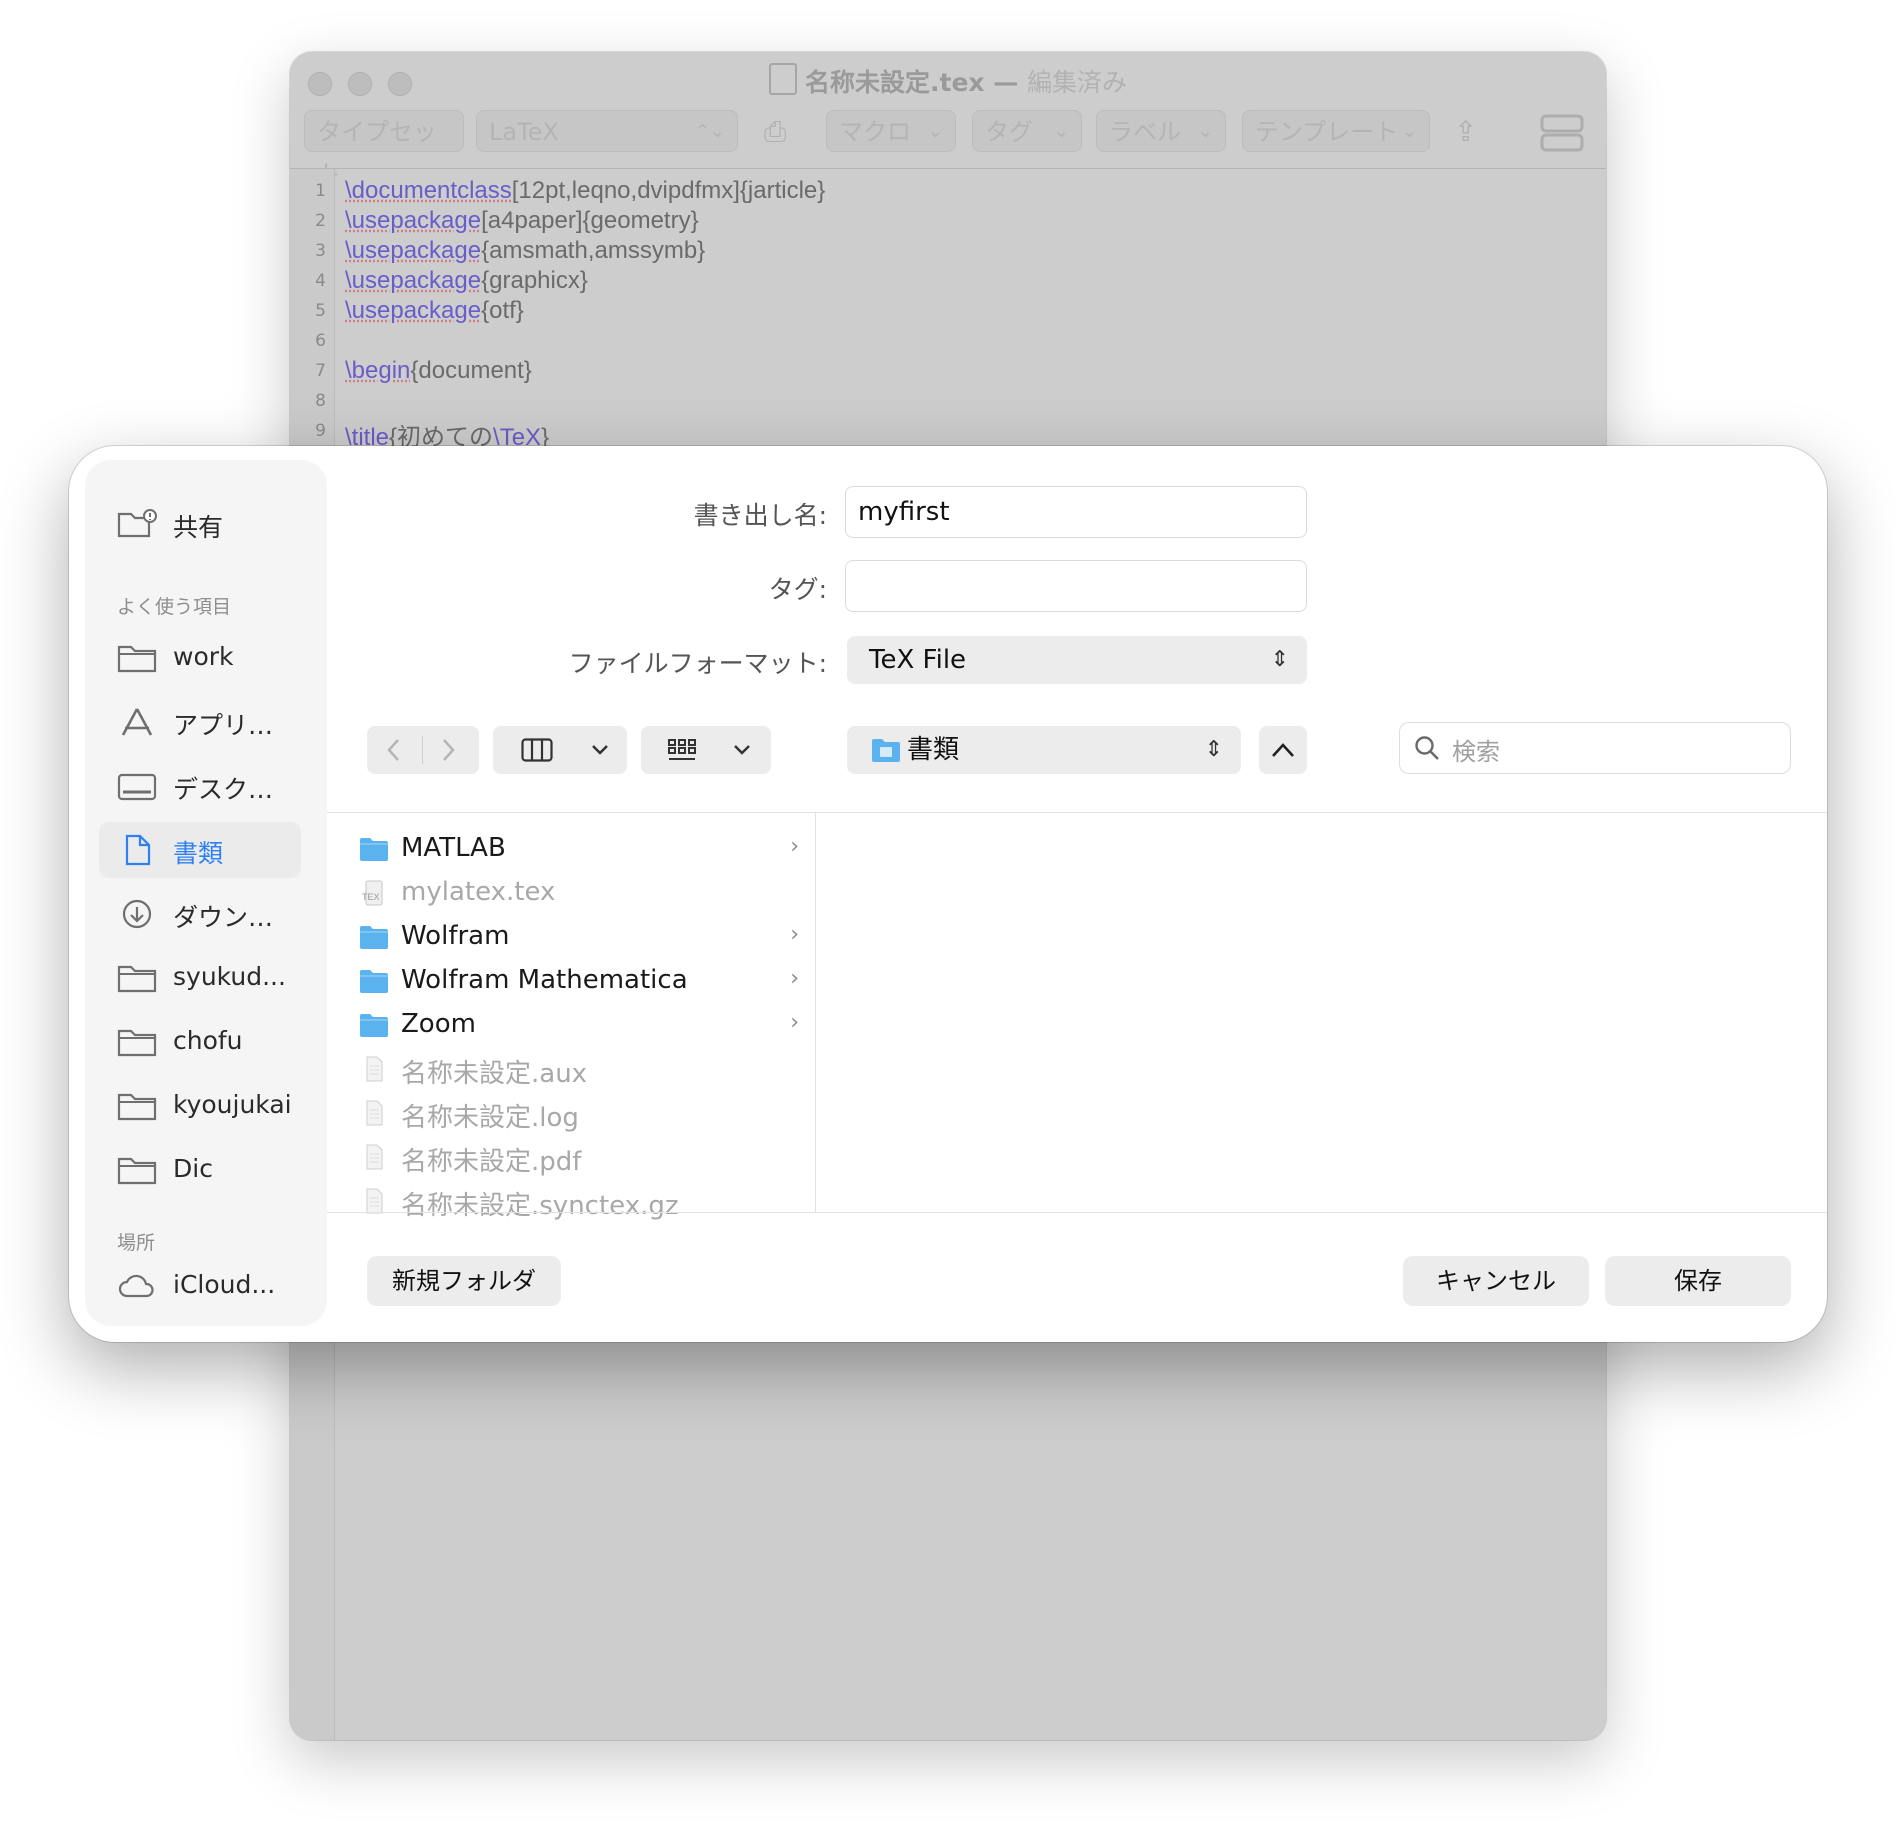 Image resolution: width=1896 pixels, height=1822 pixels. What do you see at coordinates (579, 1026) in the screenshot?
I see `list-item: Zoom ›` at bounding box center [579, 1026].